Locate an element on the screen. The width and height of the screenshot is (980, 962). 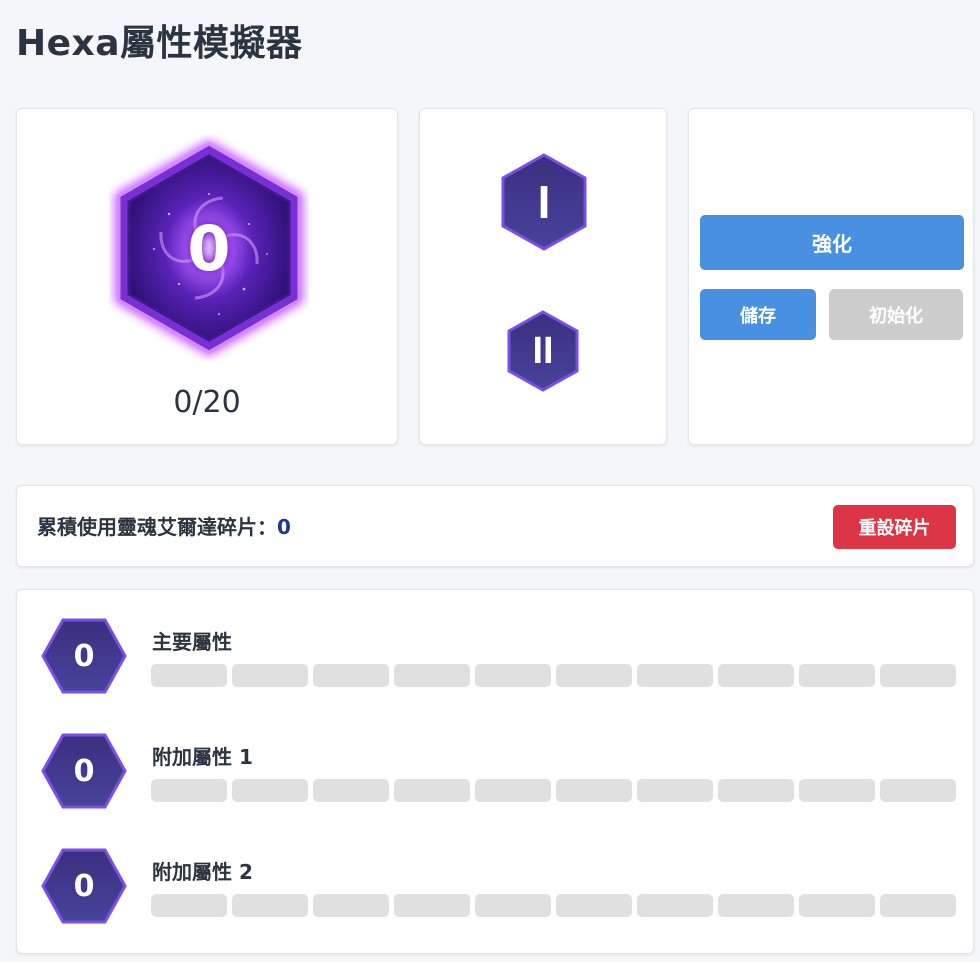
stat-row-additional-2: 0 附加屬性 2 is located at coordinates (496, 888).